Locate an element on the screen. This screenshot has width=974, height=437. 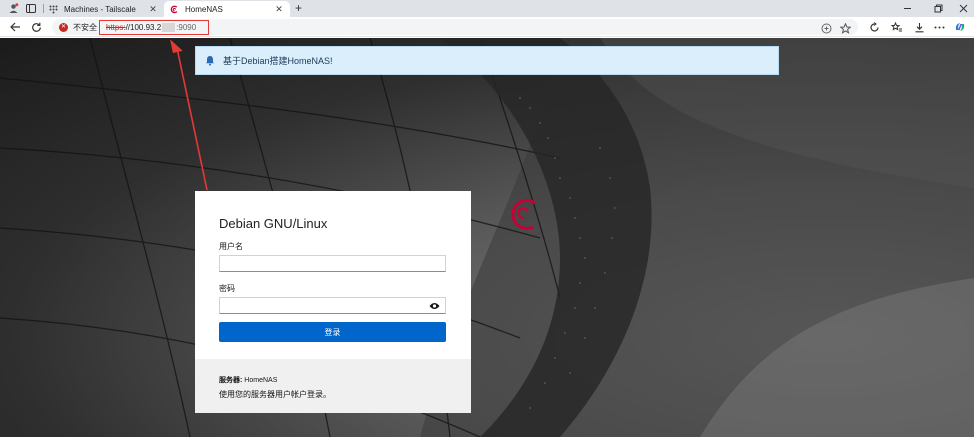
read-aloud-icon is located at coordinates (826, 28).